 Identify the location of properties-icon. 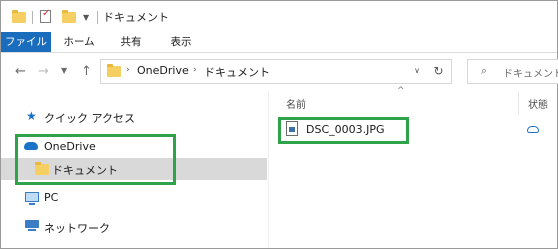
(45, 15).